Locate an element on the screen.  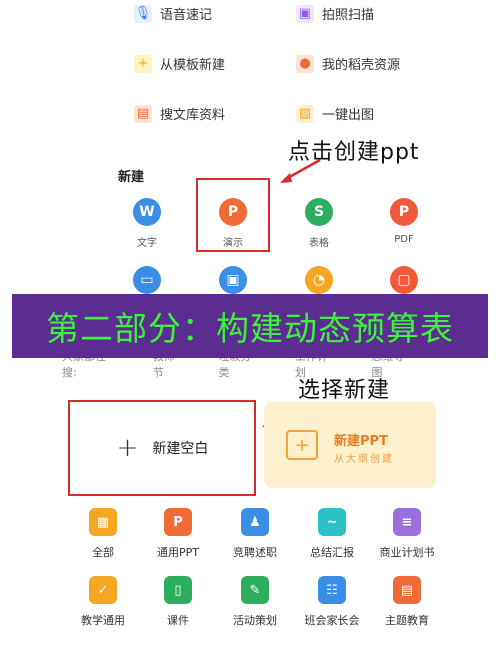
chart-icon: ◔ is located at coordinates (319, 280).